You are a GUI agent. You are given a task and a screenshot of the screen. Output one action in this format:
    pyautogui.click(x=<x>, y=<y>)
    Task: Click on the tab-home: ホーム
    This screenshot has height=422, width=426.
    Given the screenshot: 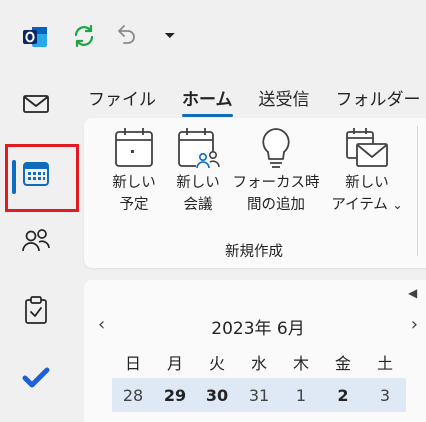 What is the action you would take?
    pyautogui.click(x=207, y=101)
    